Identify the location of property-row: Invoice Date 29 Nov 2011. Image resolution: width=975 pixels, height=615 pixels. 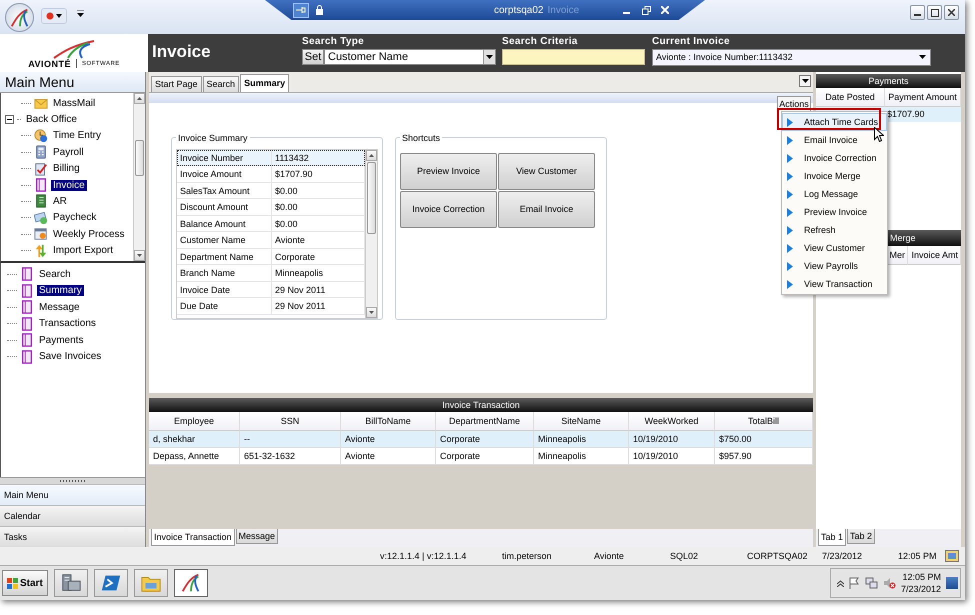
(271, 290).